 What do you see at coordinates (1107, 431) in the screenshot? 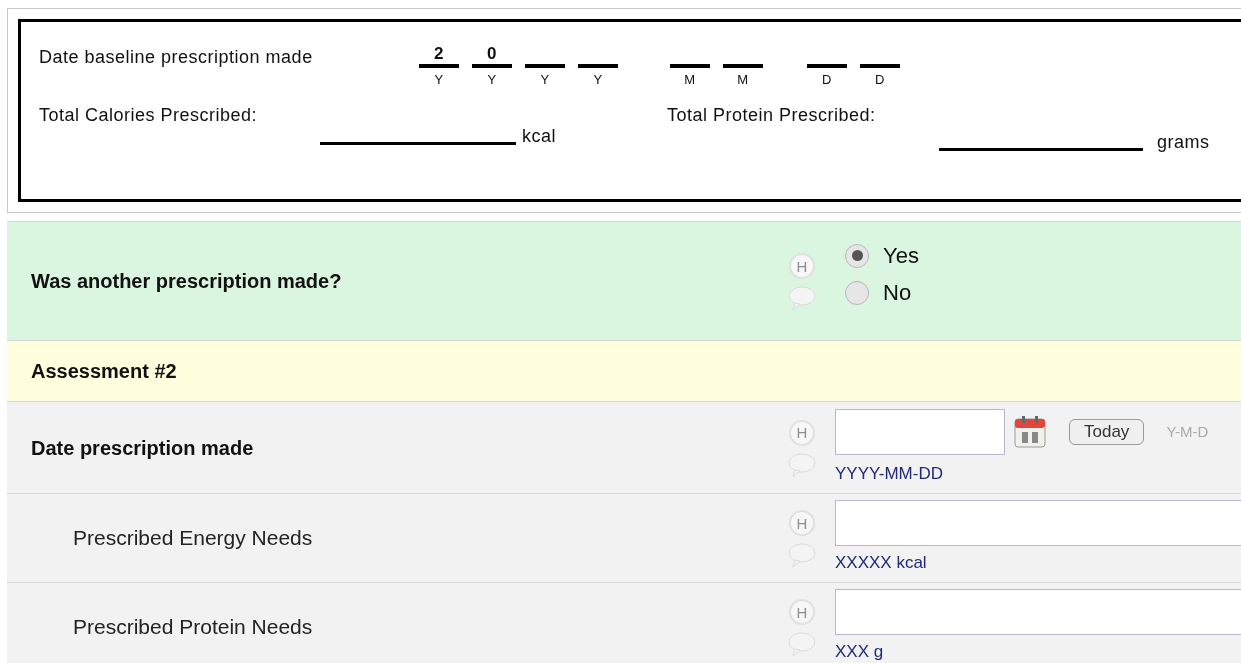
I see `today-button: Today` at bounding box center [1107, 431].